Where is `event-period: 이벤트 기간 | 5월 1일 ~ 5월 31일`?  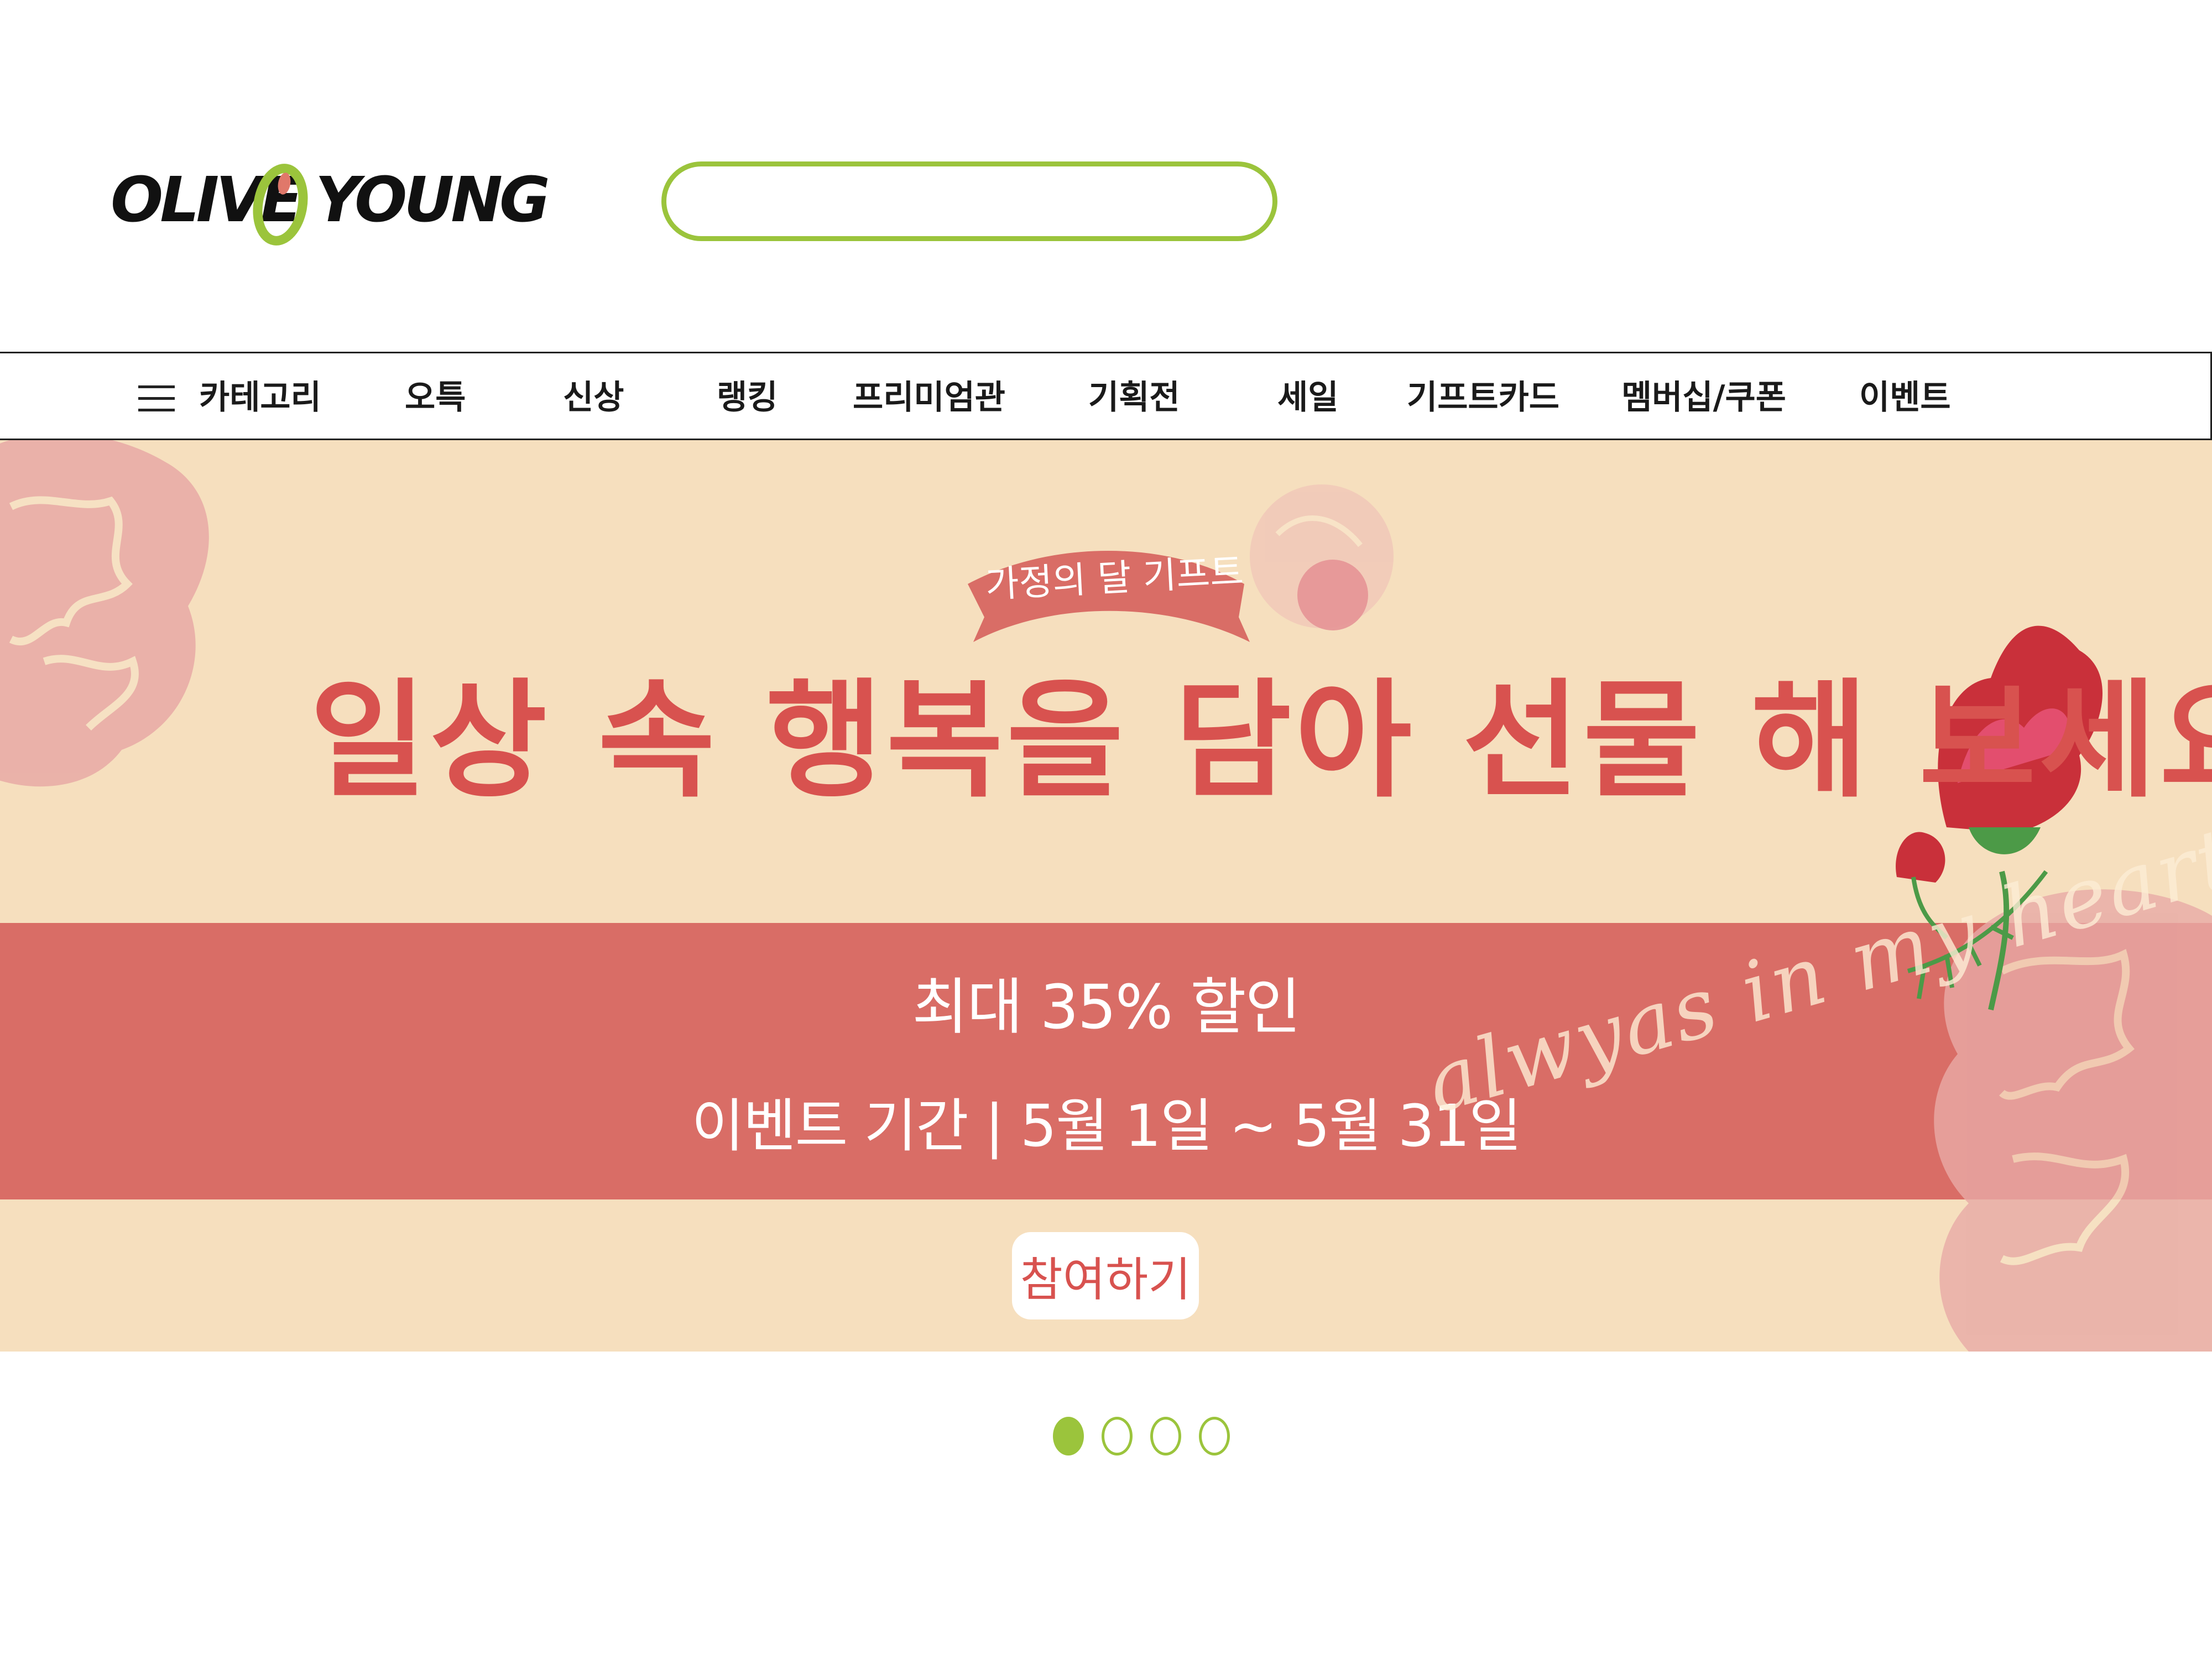
event-period: 이벤트 기간 | 5월 1일 ~ 5월 31일 is located at coordinates (1107, 1126).